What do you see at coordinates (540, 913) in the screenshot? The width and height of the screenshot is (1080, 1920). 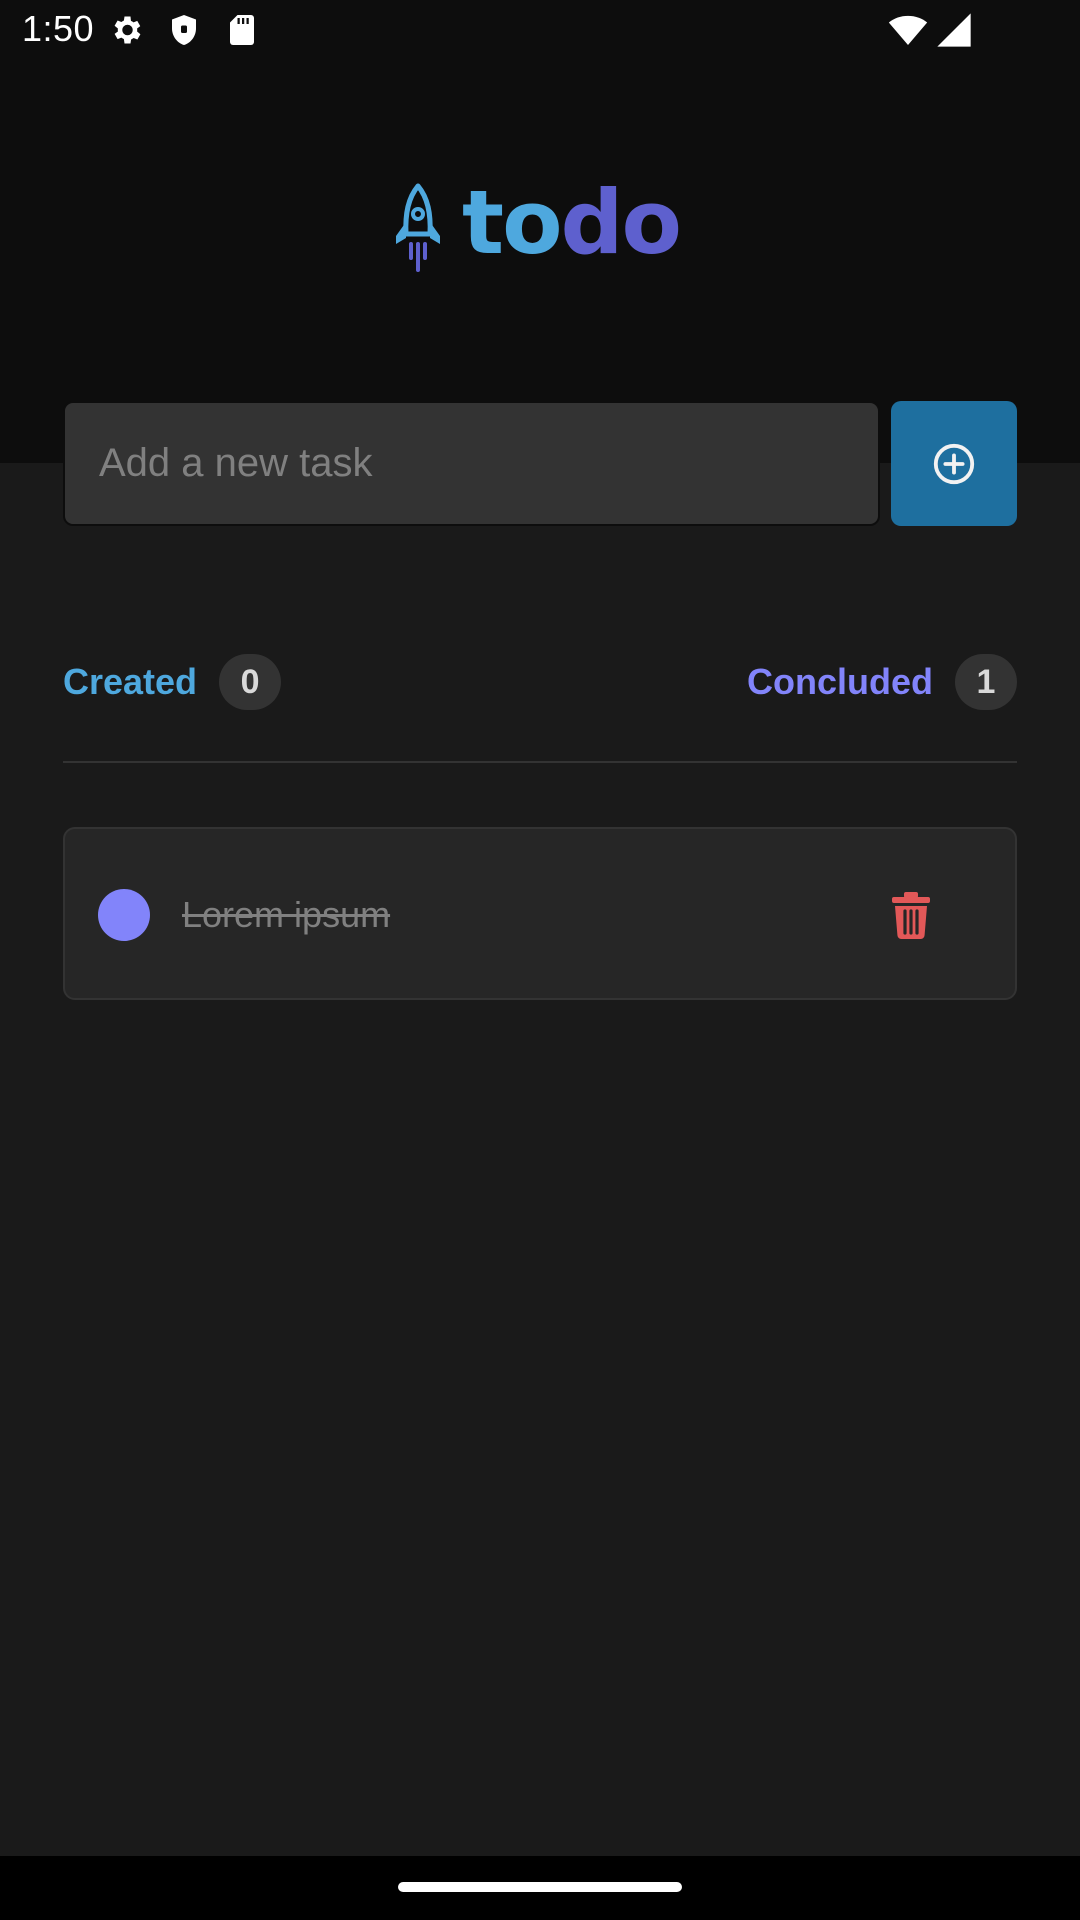 I see `task-item: Lorem ipsum` at bounding box center [540, 913].